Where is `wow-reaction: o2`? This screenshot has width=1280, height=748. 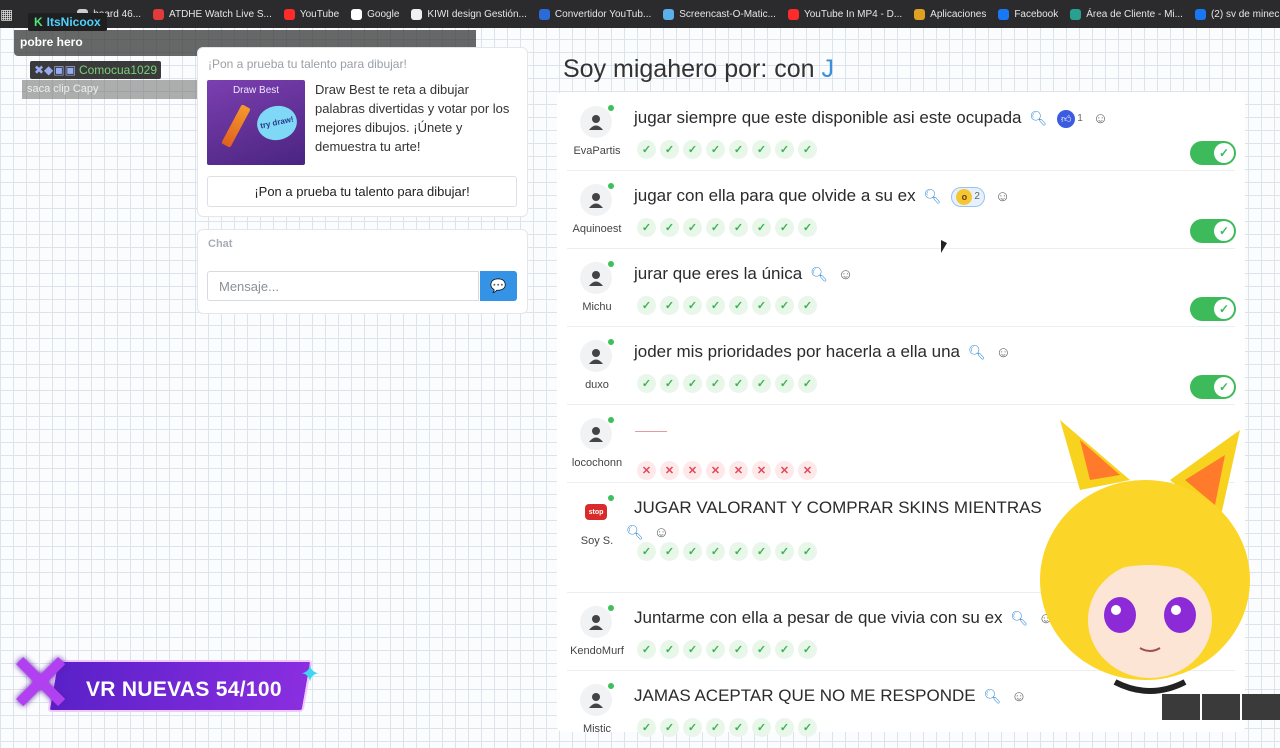 wow-reaction: o2 is located at coordinates (968, 196).